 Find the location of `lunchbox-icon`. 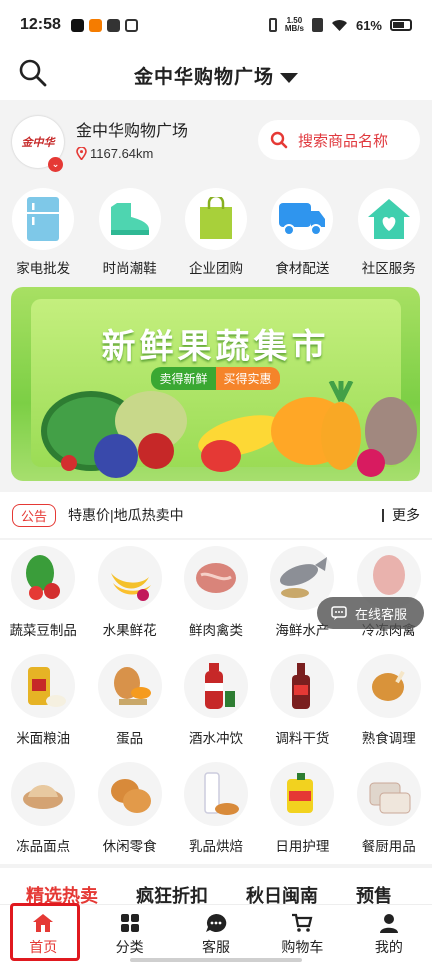

lunchbox-icon is located at coordinates (390, 798).